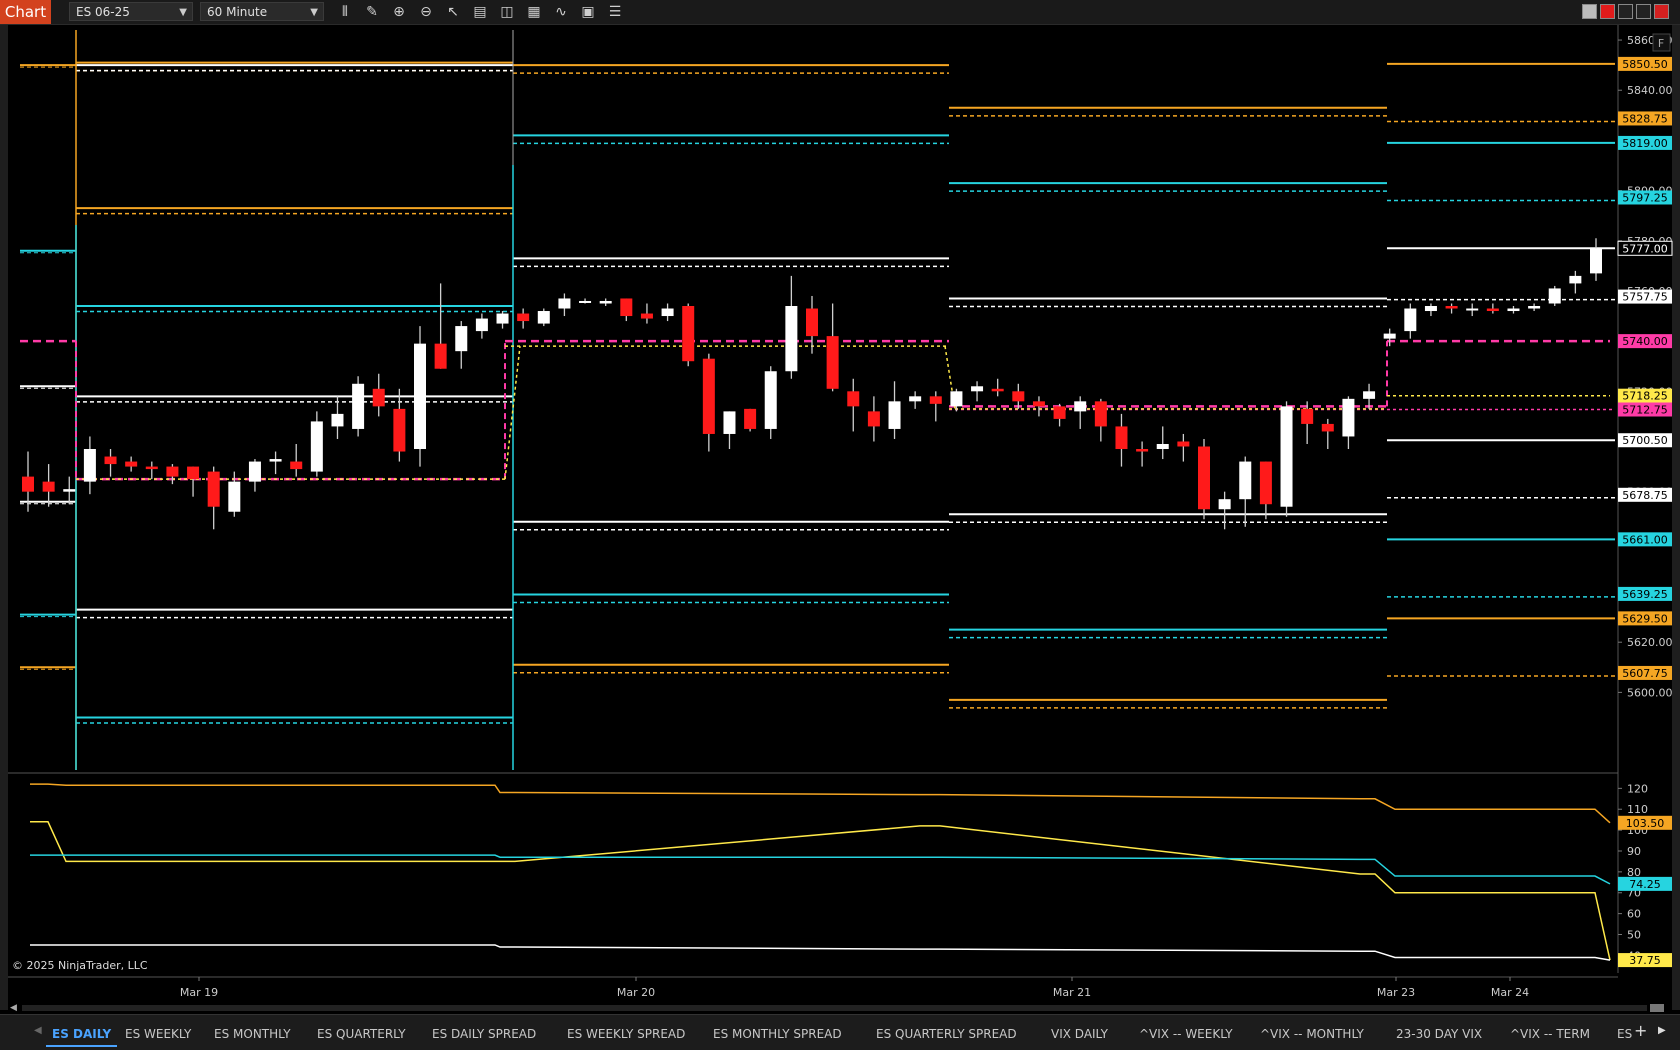 Image resolution: width=1680 pixels, height=1050 pixels. Describe the element at coordinates (1645, 197) in the screenshot. I see `price-badge-label: 5797.25` at that location.